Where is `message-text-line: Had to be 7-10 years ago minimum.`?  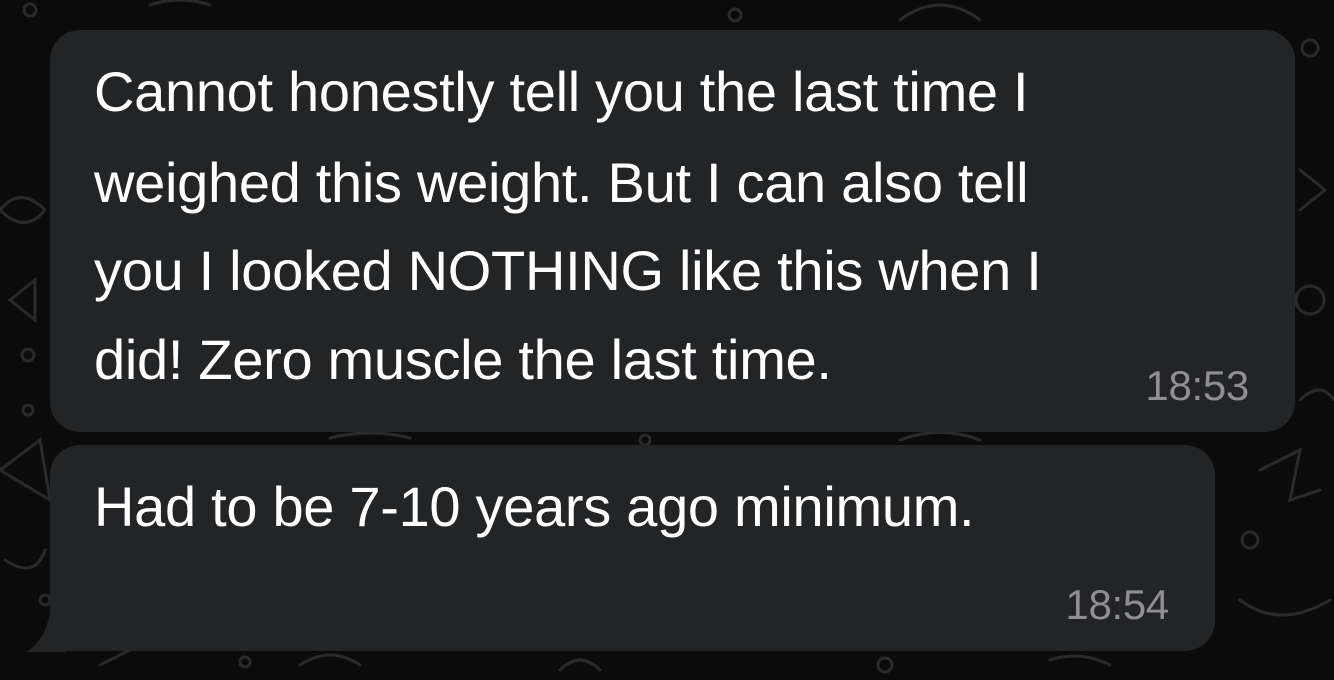
message-text-line: Had to be 7-10 years ago minimum. is located at coordinates (534, 506).